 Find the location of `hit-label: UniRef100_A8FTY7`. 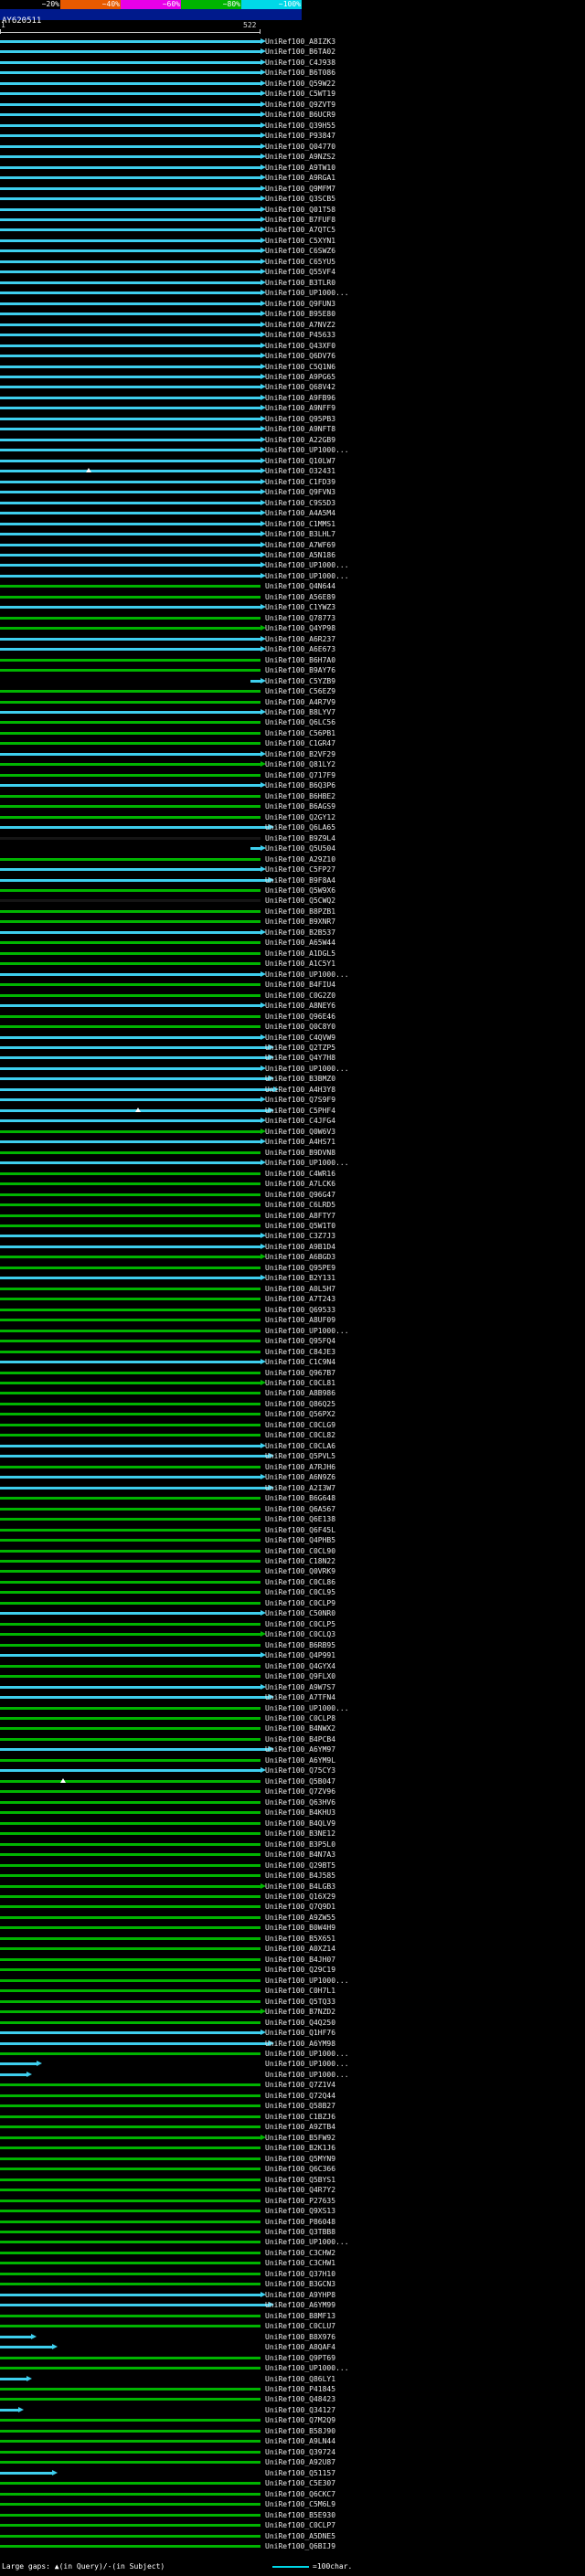

hit-label: UniRef100_A8FTY7 is located at coordinates (300, 1216).